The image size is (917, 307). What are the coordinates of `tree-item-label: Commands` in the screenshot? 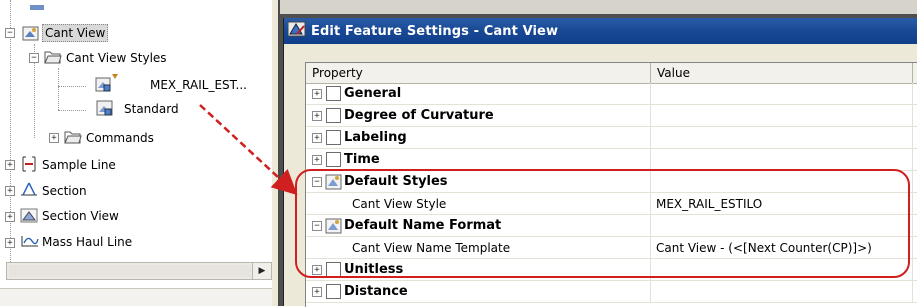 It's located at (120, 138).